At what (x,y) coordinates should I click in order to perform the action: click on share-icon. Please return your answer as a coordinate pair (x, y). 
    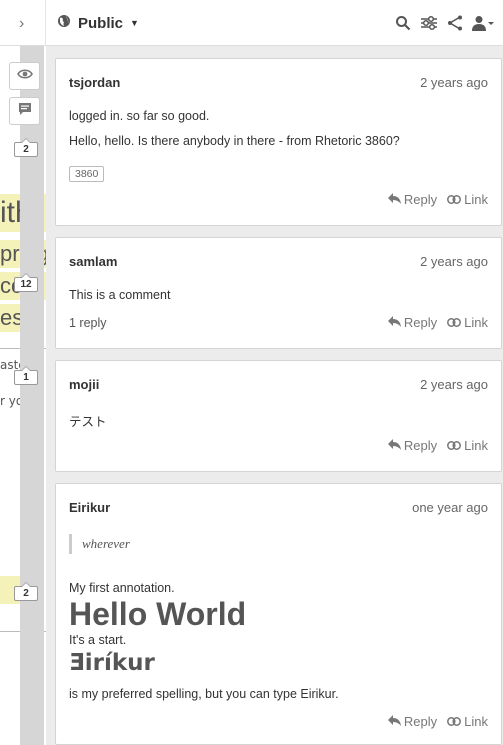
    Looking at the image, I should click on (455, 23).